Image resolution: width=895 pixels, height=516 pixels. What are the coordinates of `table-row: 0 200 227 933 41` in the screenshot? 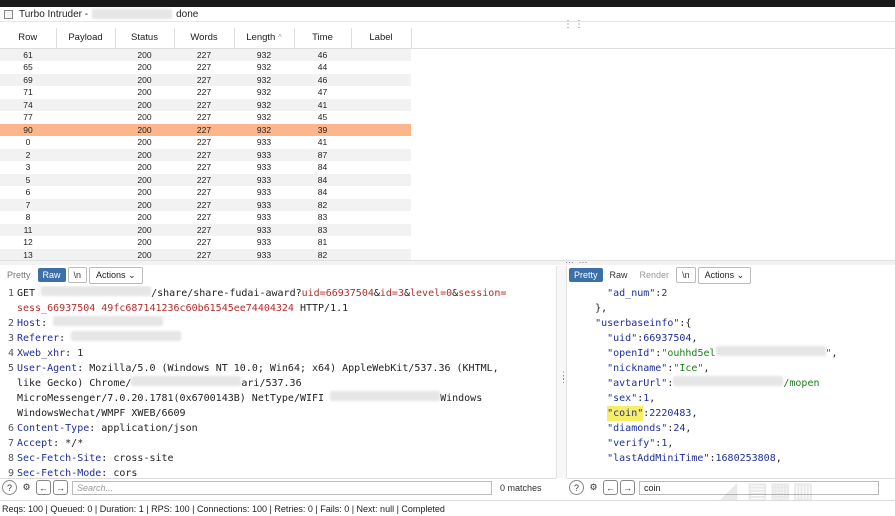 It's located at (205, 142).